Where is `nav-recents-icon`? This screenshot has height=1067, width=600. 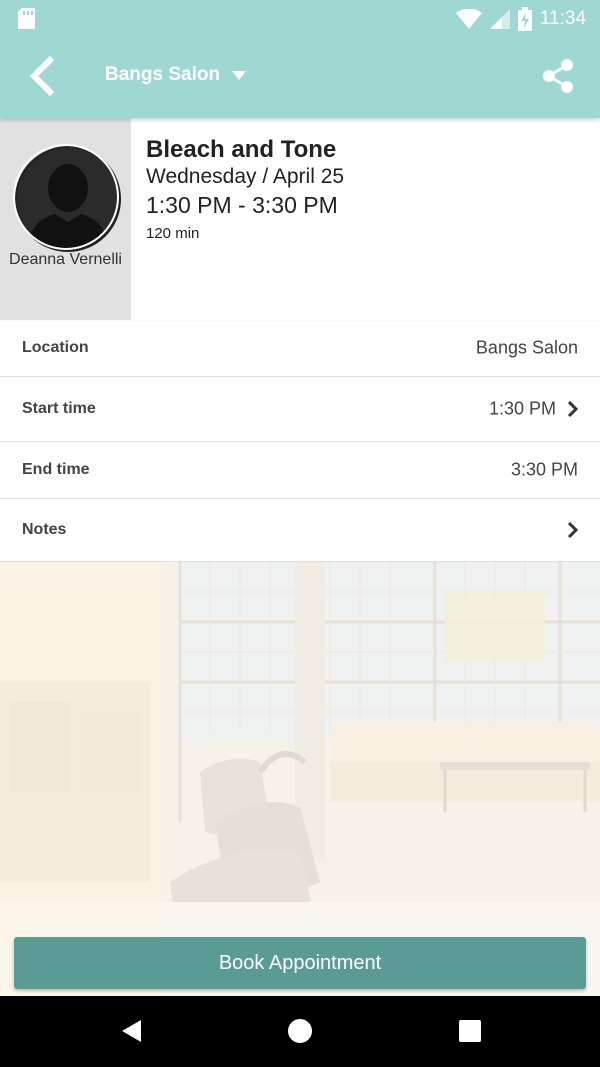
nav-recents-icon is located at coordinates (470, 1031).